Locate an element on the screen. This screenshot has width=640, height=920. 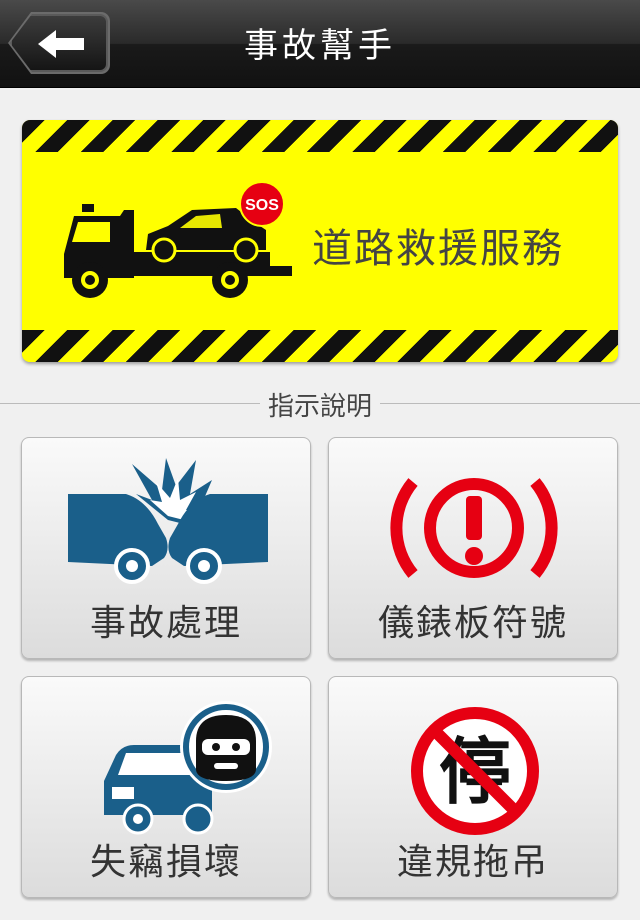
dashboard-symbols-button: 儀錶板符號 is located at coordinates (473, 548).